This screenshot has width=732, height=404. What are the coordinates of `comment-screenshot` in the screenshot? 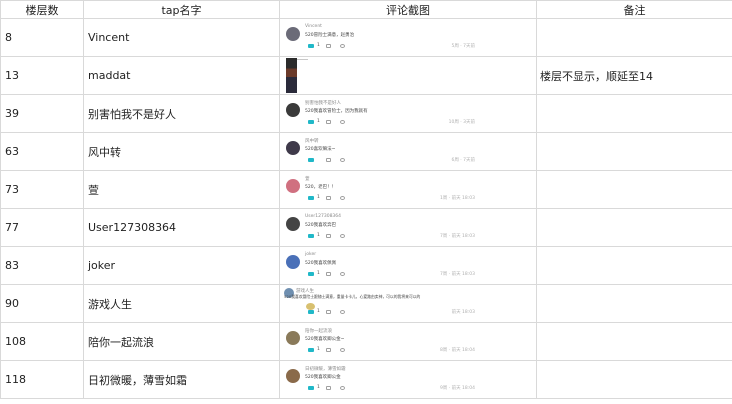 It's located at (408, 76).